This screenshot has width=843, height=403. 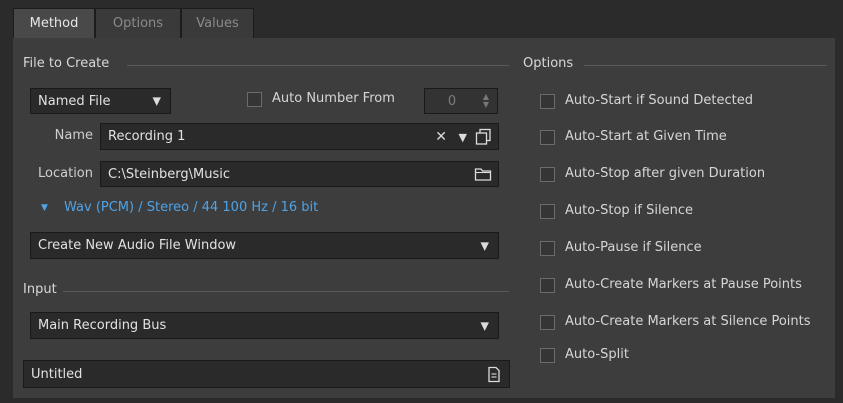 I want to click on tab-bar: Method Options Values, so click(x=421, y=19).